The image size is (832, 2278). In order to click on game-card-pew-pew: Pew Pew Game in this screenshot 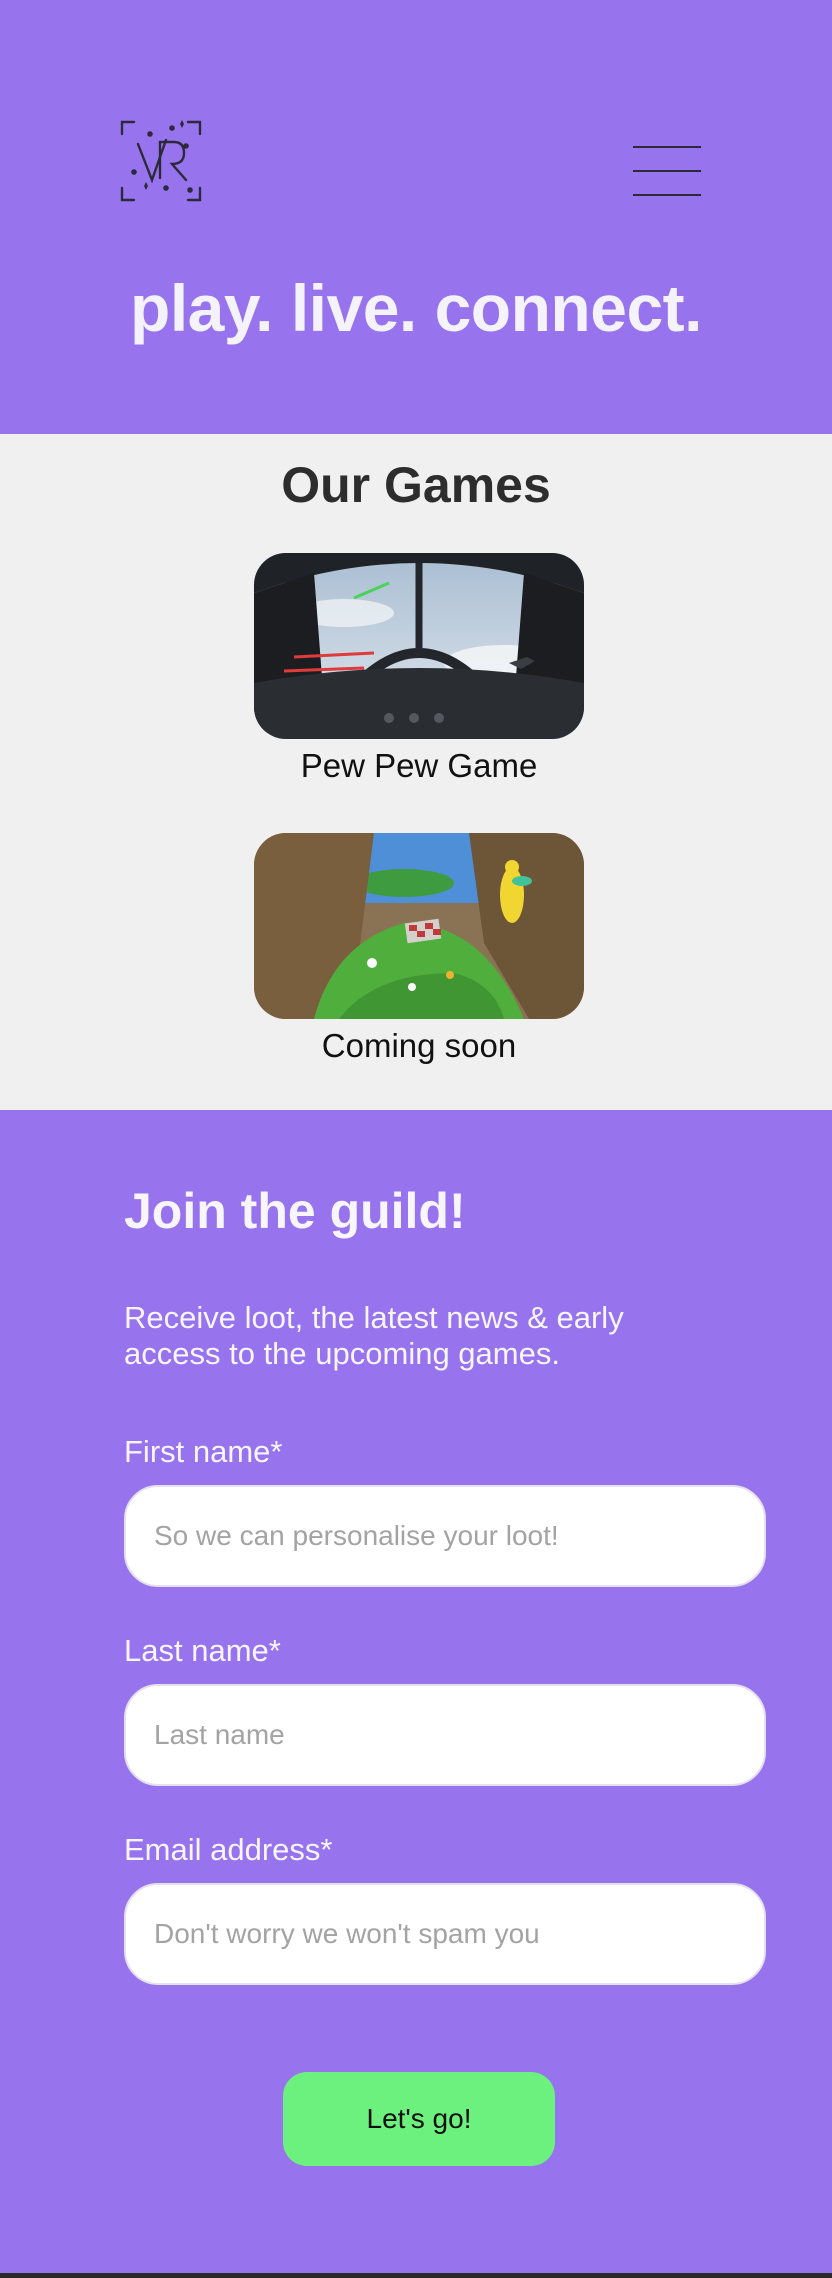, I will do `click(419, 669)`.